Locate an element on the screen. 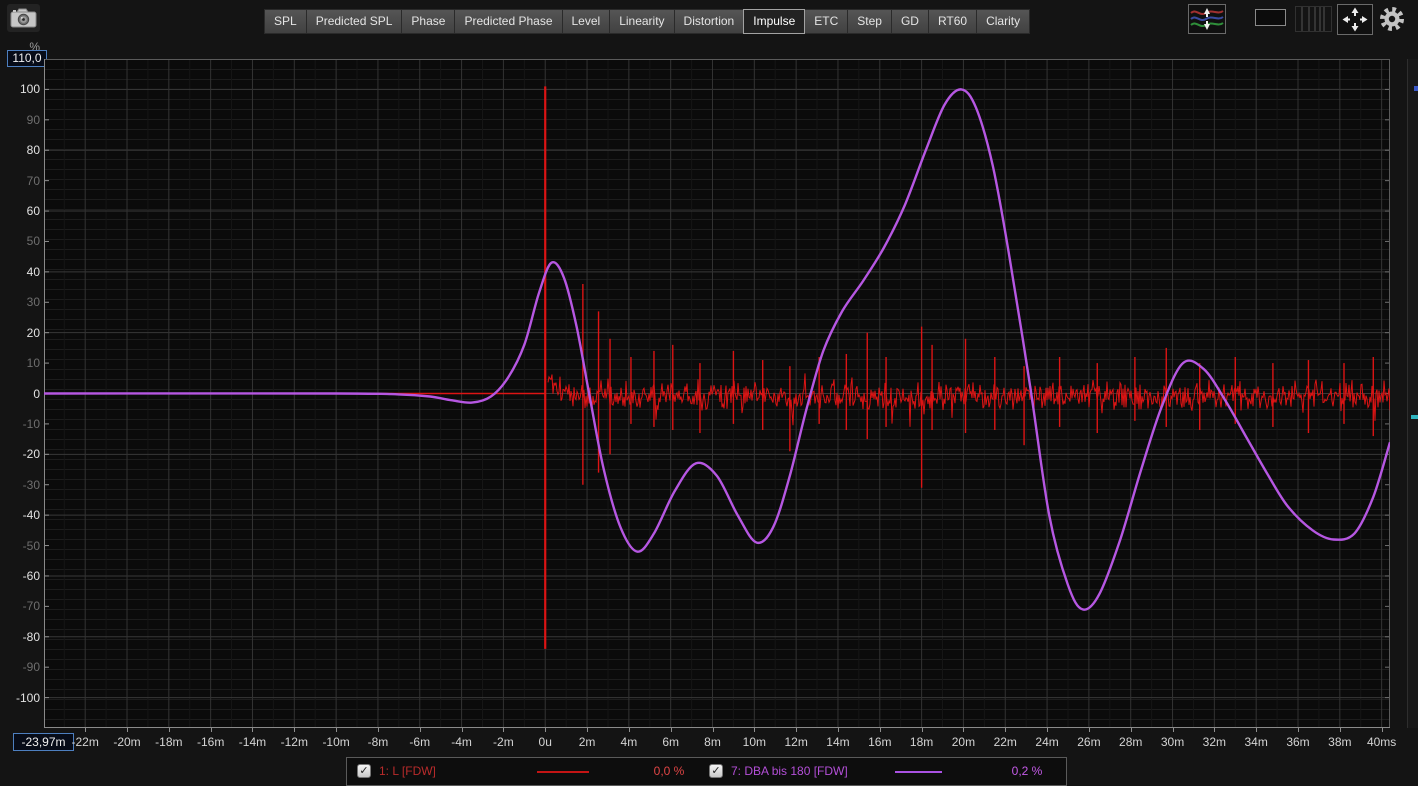  x-tick-label: 10m is located at coordinates (754, 742).